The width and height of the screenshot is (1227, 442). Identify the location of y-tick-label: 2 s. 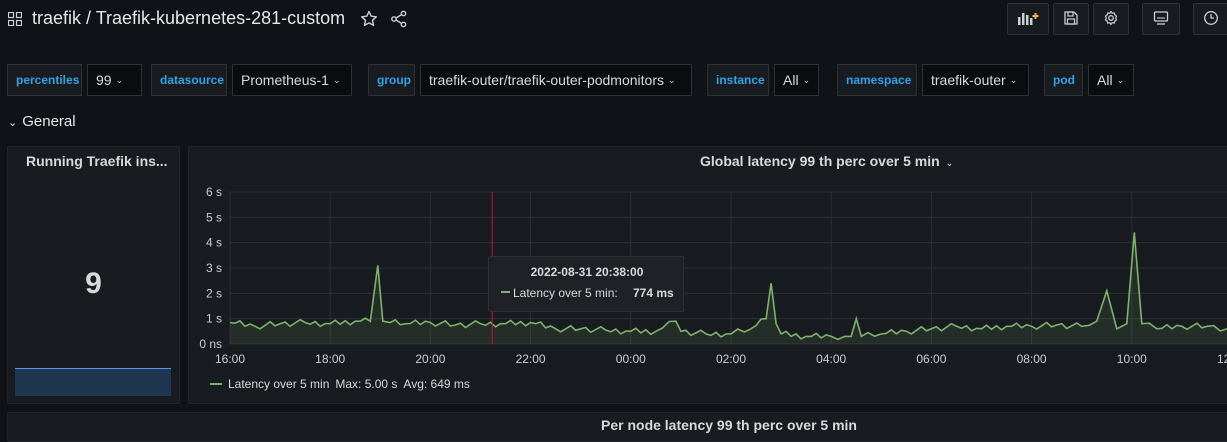
(214, 293).